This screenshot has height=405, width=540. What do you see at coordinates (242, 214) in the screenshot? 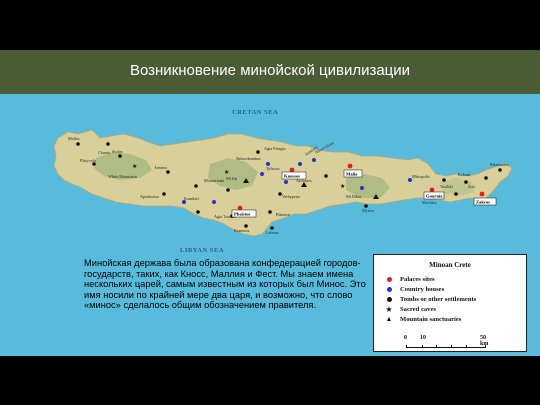
I see `label-phaistos: Phaistos` at bounding box center [242, 214].